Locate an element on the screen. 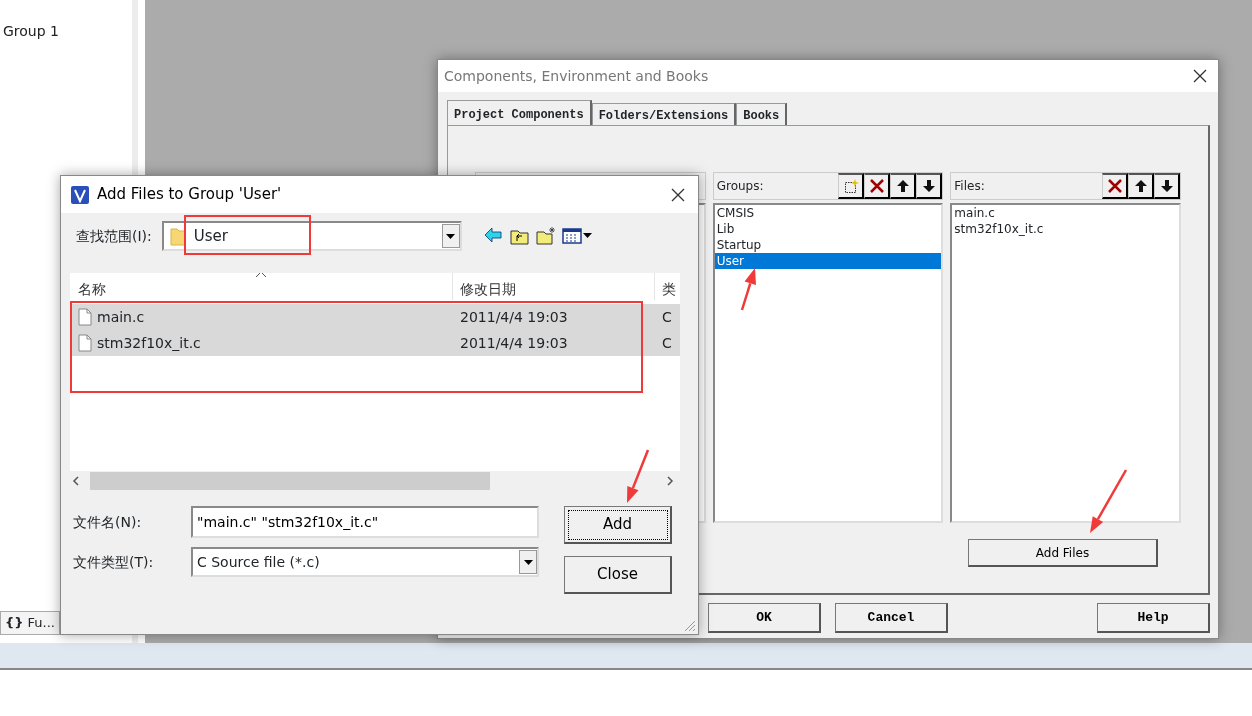 Image resolution: width=1252 pixels, height=716 pixels. list-item: Lib is located at coordinates (828, 229).